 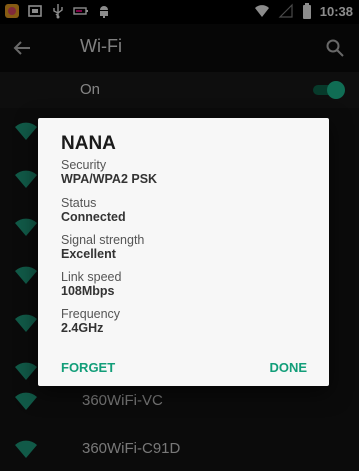 I want to click on field-label: Link speed, so click(x=91, y=277).